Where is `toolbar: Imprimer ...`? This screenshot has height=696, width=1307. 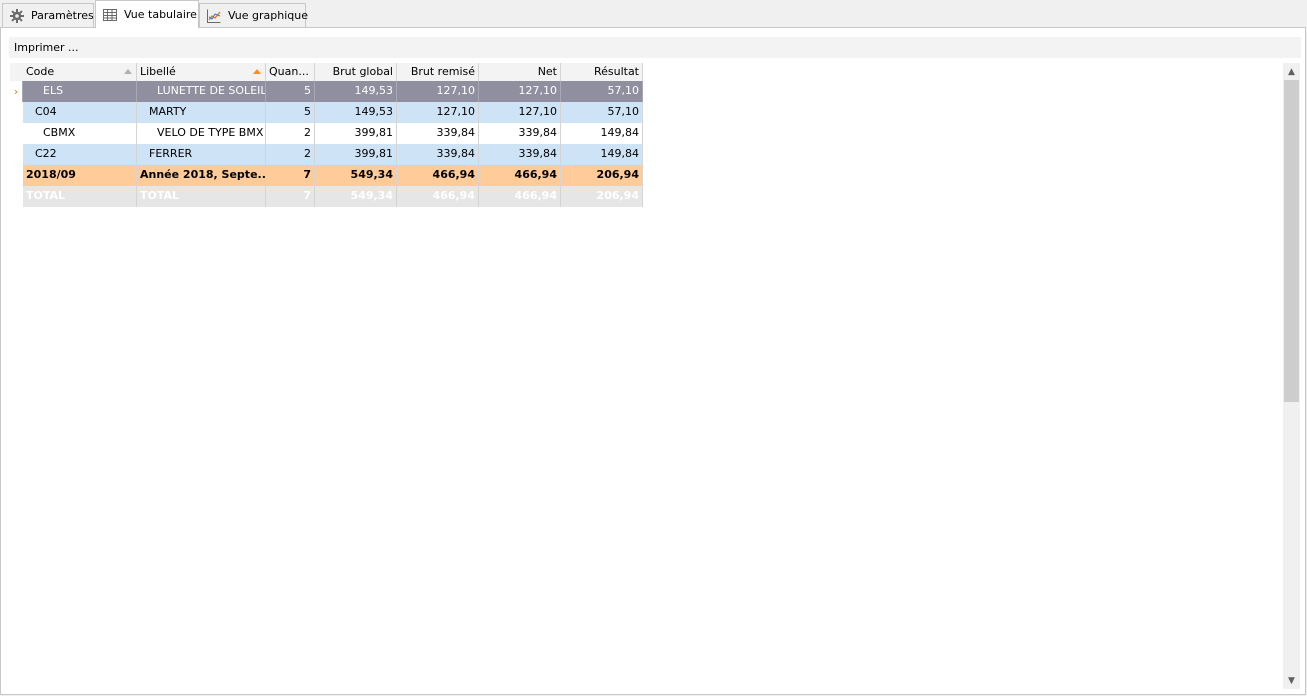 toolbar: Imprimer ... is located at coordinates (655, 47).